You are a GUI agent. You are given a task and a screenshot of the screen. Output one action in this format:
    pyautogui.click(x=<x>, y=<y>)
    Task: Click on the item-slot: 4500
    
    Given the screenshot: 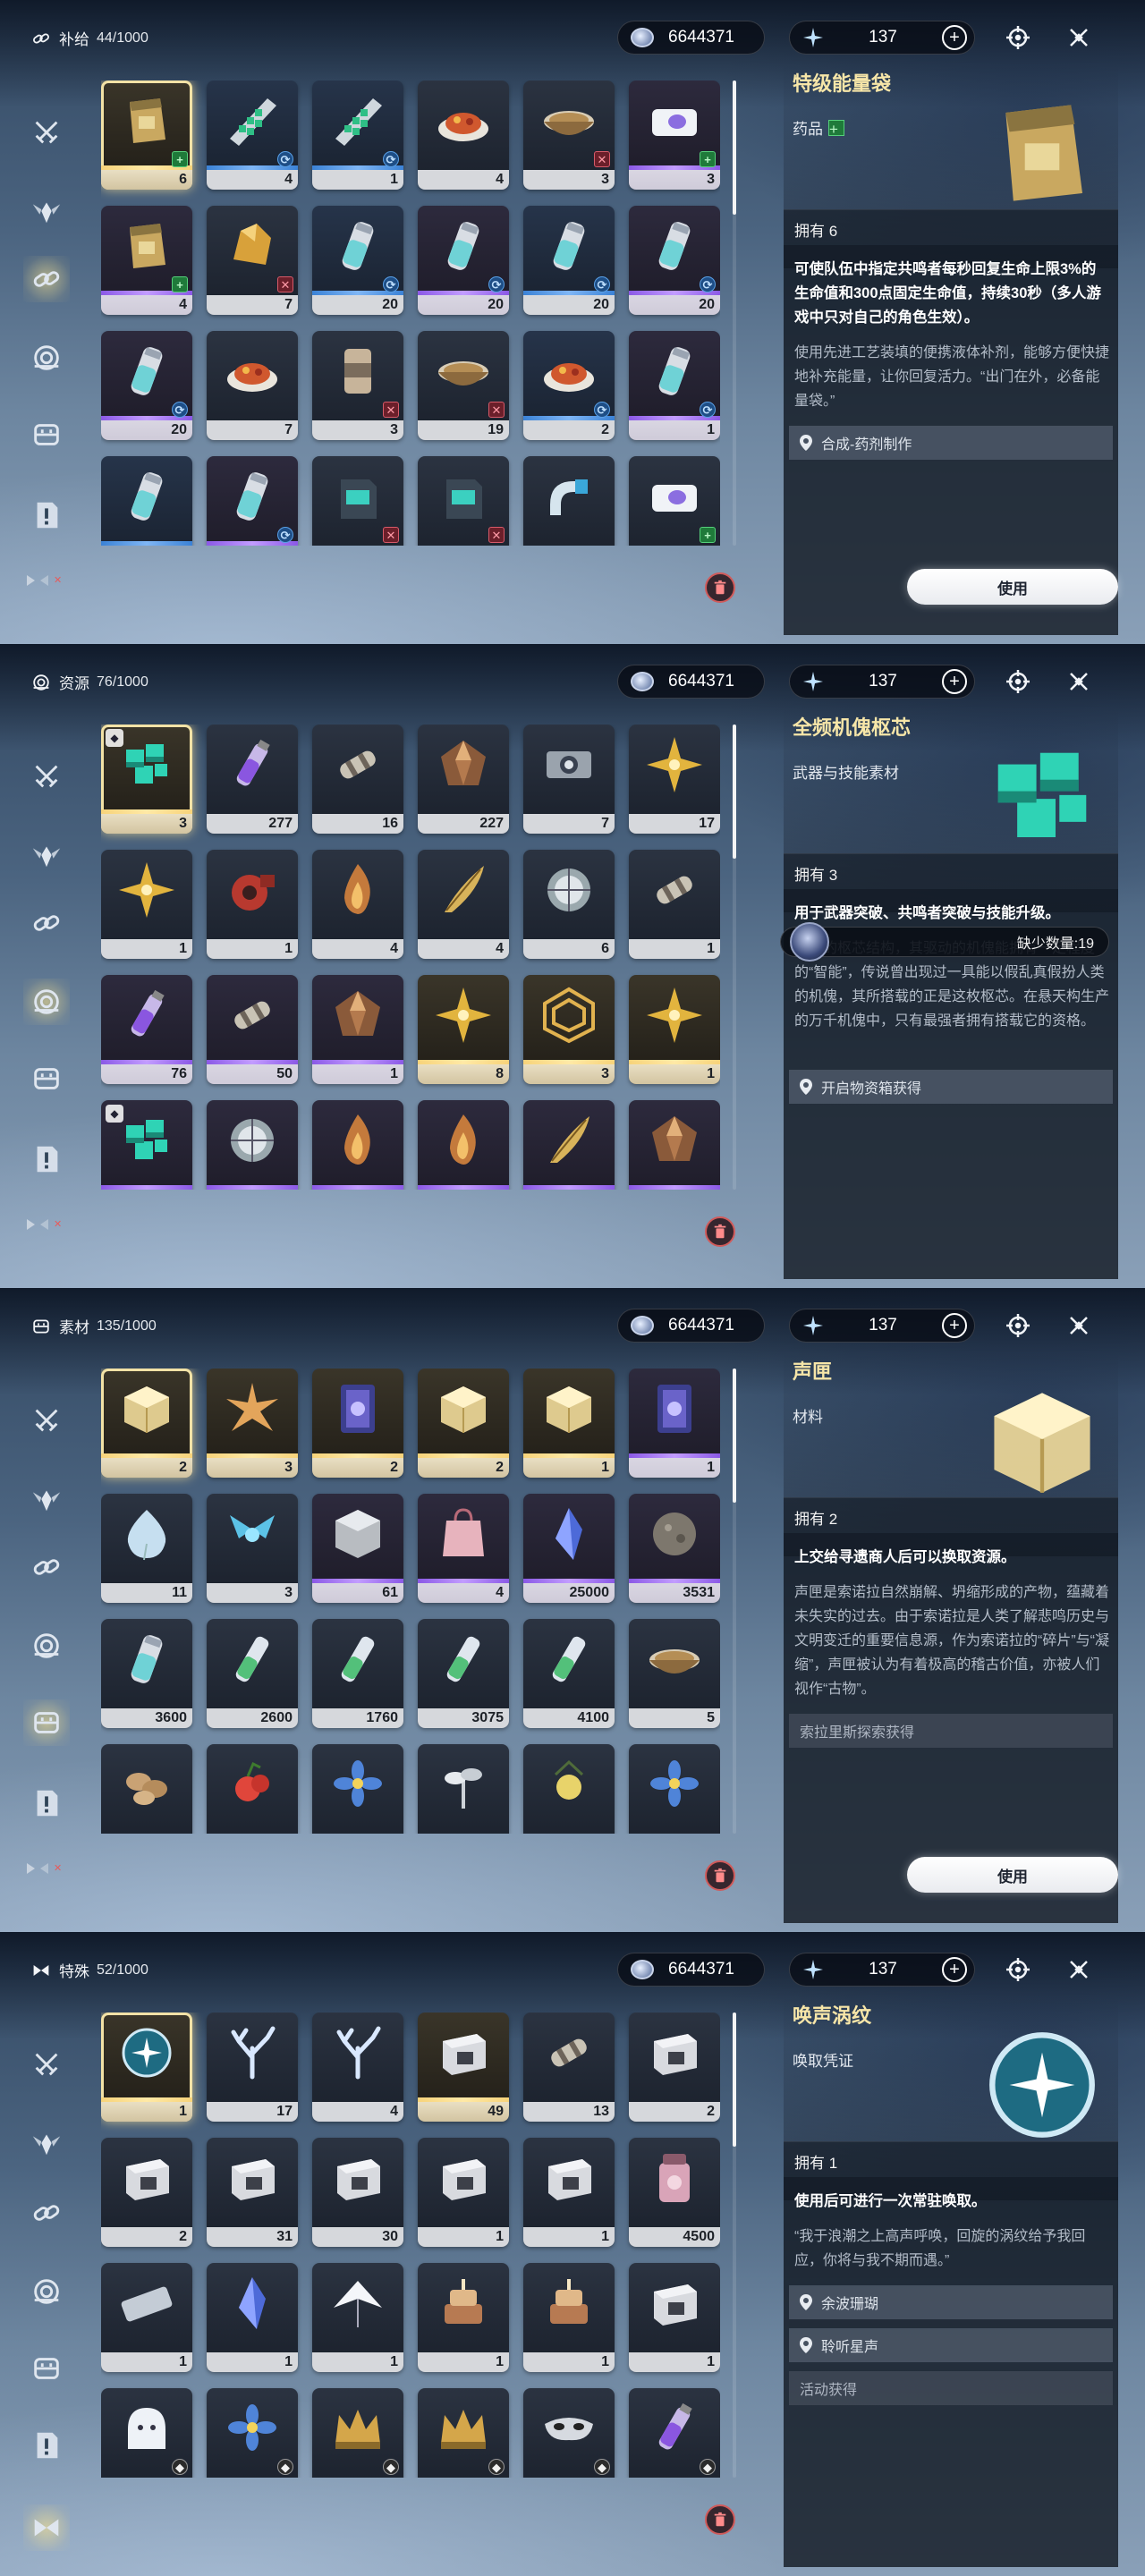 What is the action you would take?
    pyautogui.click(x=674, y=2192)
    